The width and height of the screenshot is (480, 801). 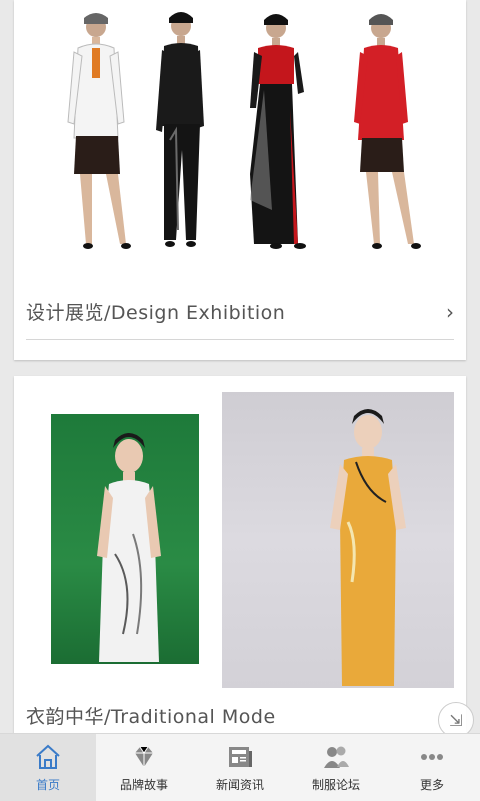 What do you see at coordinates (240, 339) in the screenshot?
I see `divider` at bounding box center [240, 339].